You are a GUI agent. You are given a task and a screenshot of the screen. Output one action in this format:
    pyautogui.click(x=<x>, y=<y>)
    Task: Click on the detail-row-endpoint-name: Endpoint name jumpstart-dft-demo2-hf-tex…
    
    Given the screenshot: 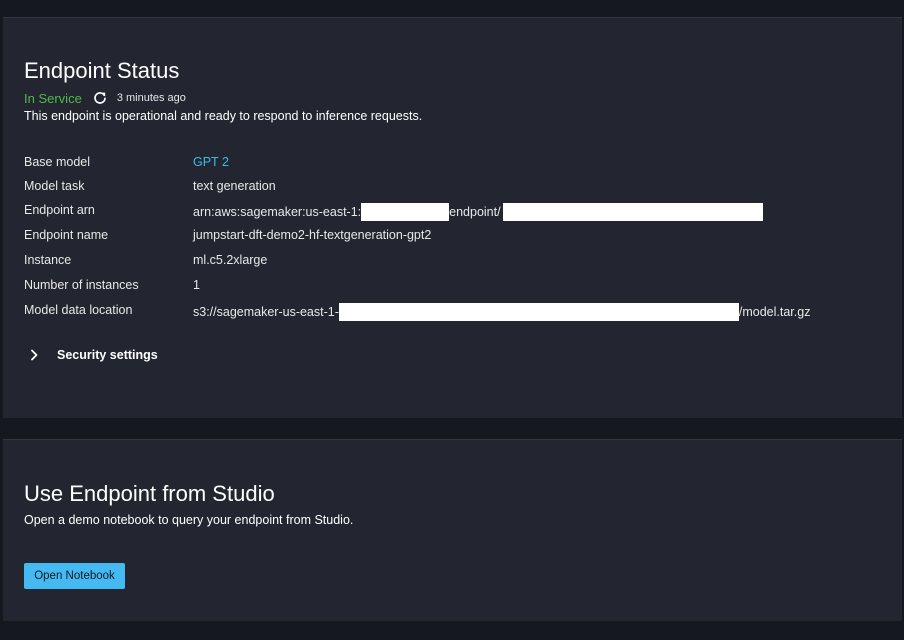 What is the action you would take?
    pyautogui.click(x=454, y=237)
    